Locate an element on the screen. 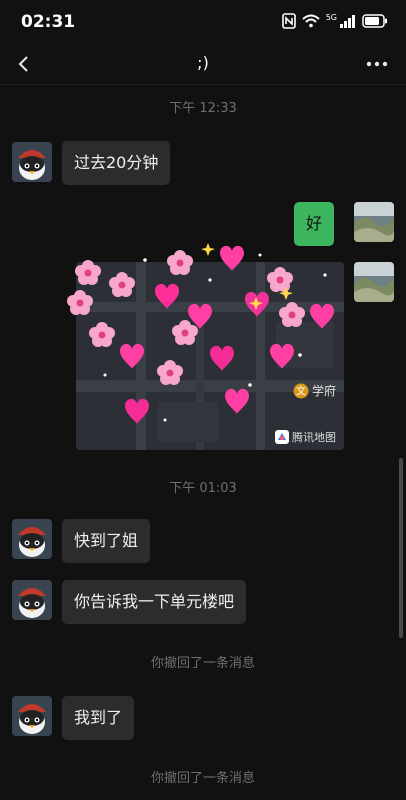  status-bar: 02:31 5G is located at coordinates (203, 22).